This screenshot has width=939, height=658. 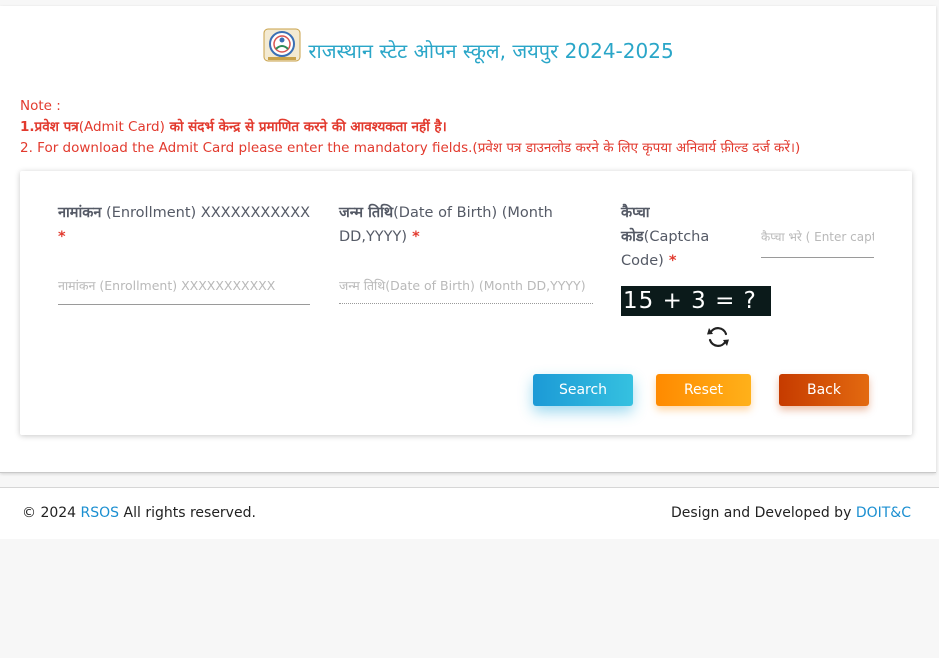 What do you see at coordinates (883, 513) in the screenshot?
I see `doit-link: DOIT&C` at bounding box center [883, 513].